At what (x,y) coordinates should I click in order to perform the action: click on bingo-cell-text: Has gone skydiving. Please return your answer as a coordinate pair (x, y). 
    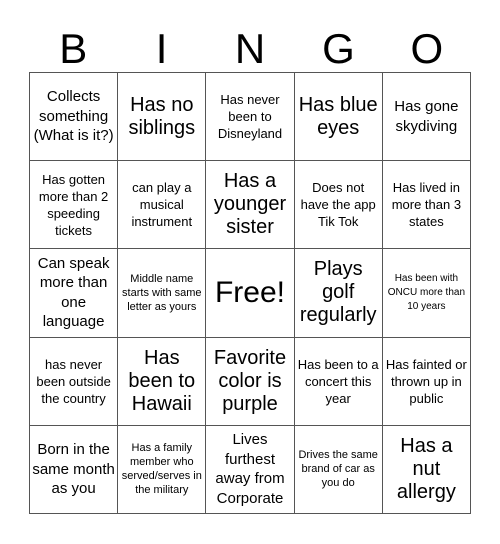
    Looking at the image, I should click on (426, 116).